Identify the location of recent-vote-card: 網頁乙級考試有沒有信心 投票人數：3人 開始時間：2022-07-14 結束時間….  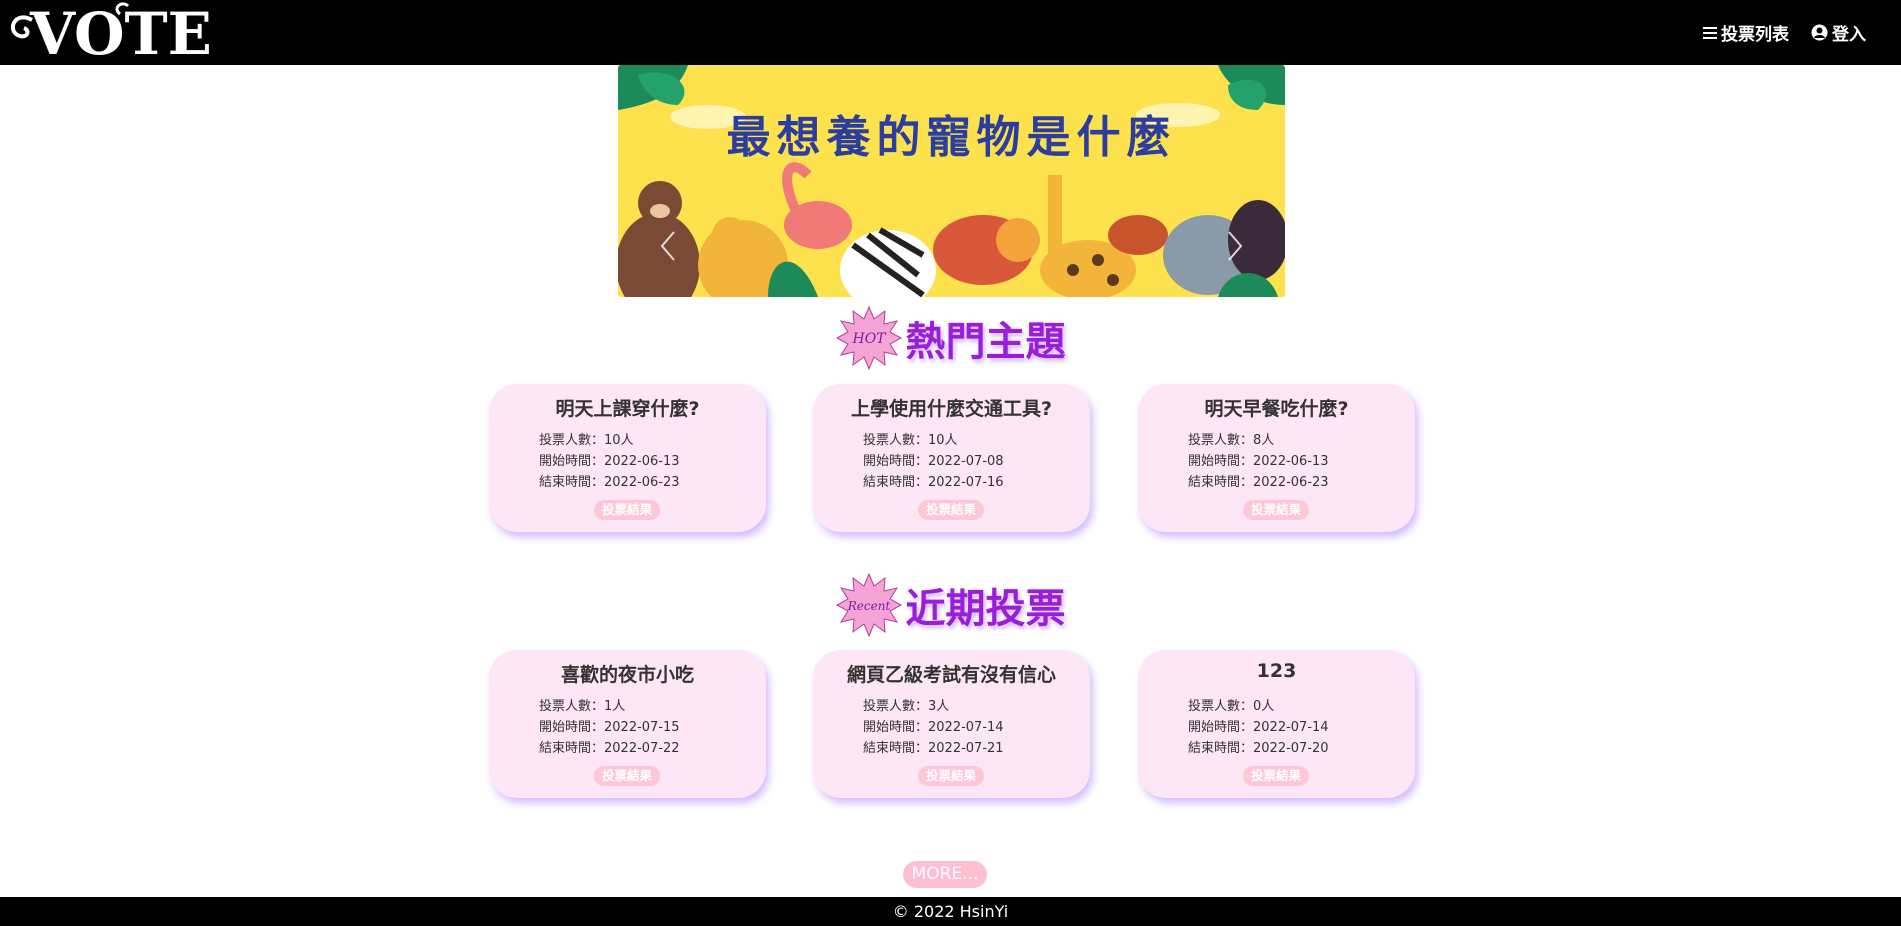
(951, 724).